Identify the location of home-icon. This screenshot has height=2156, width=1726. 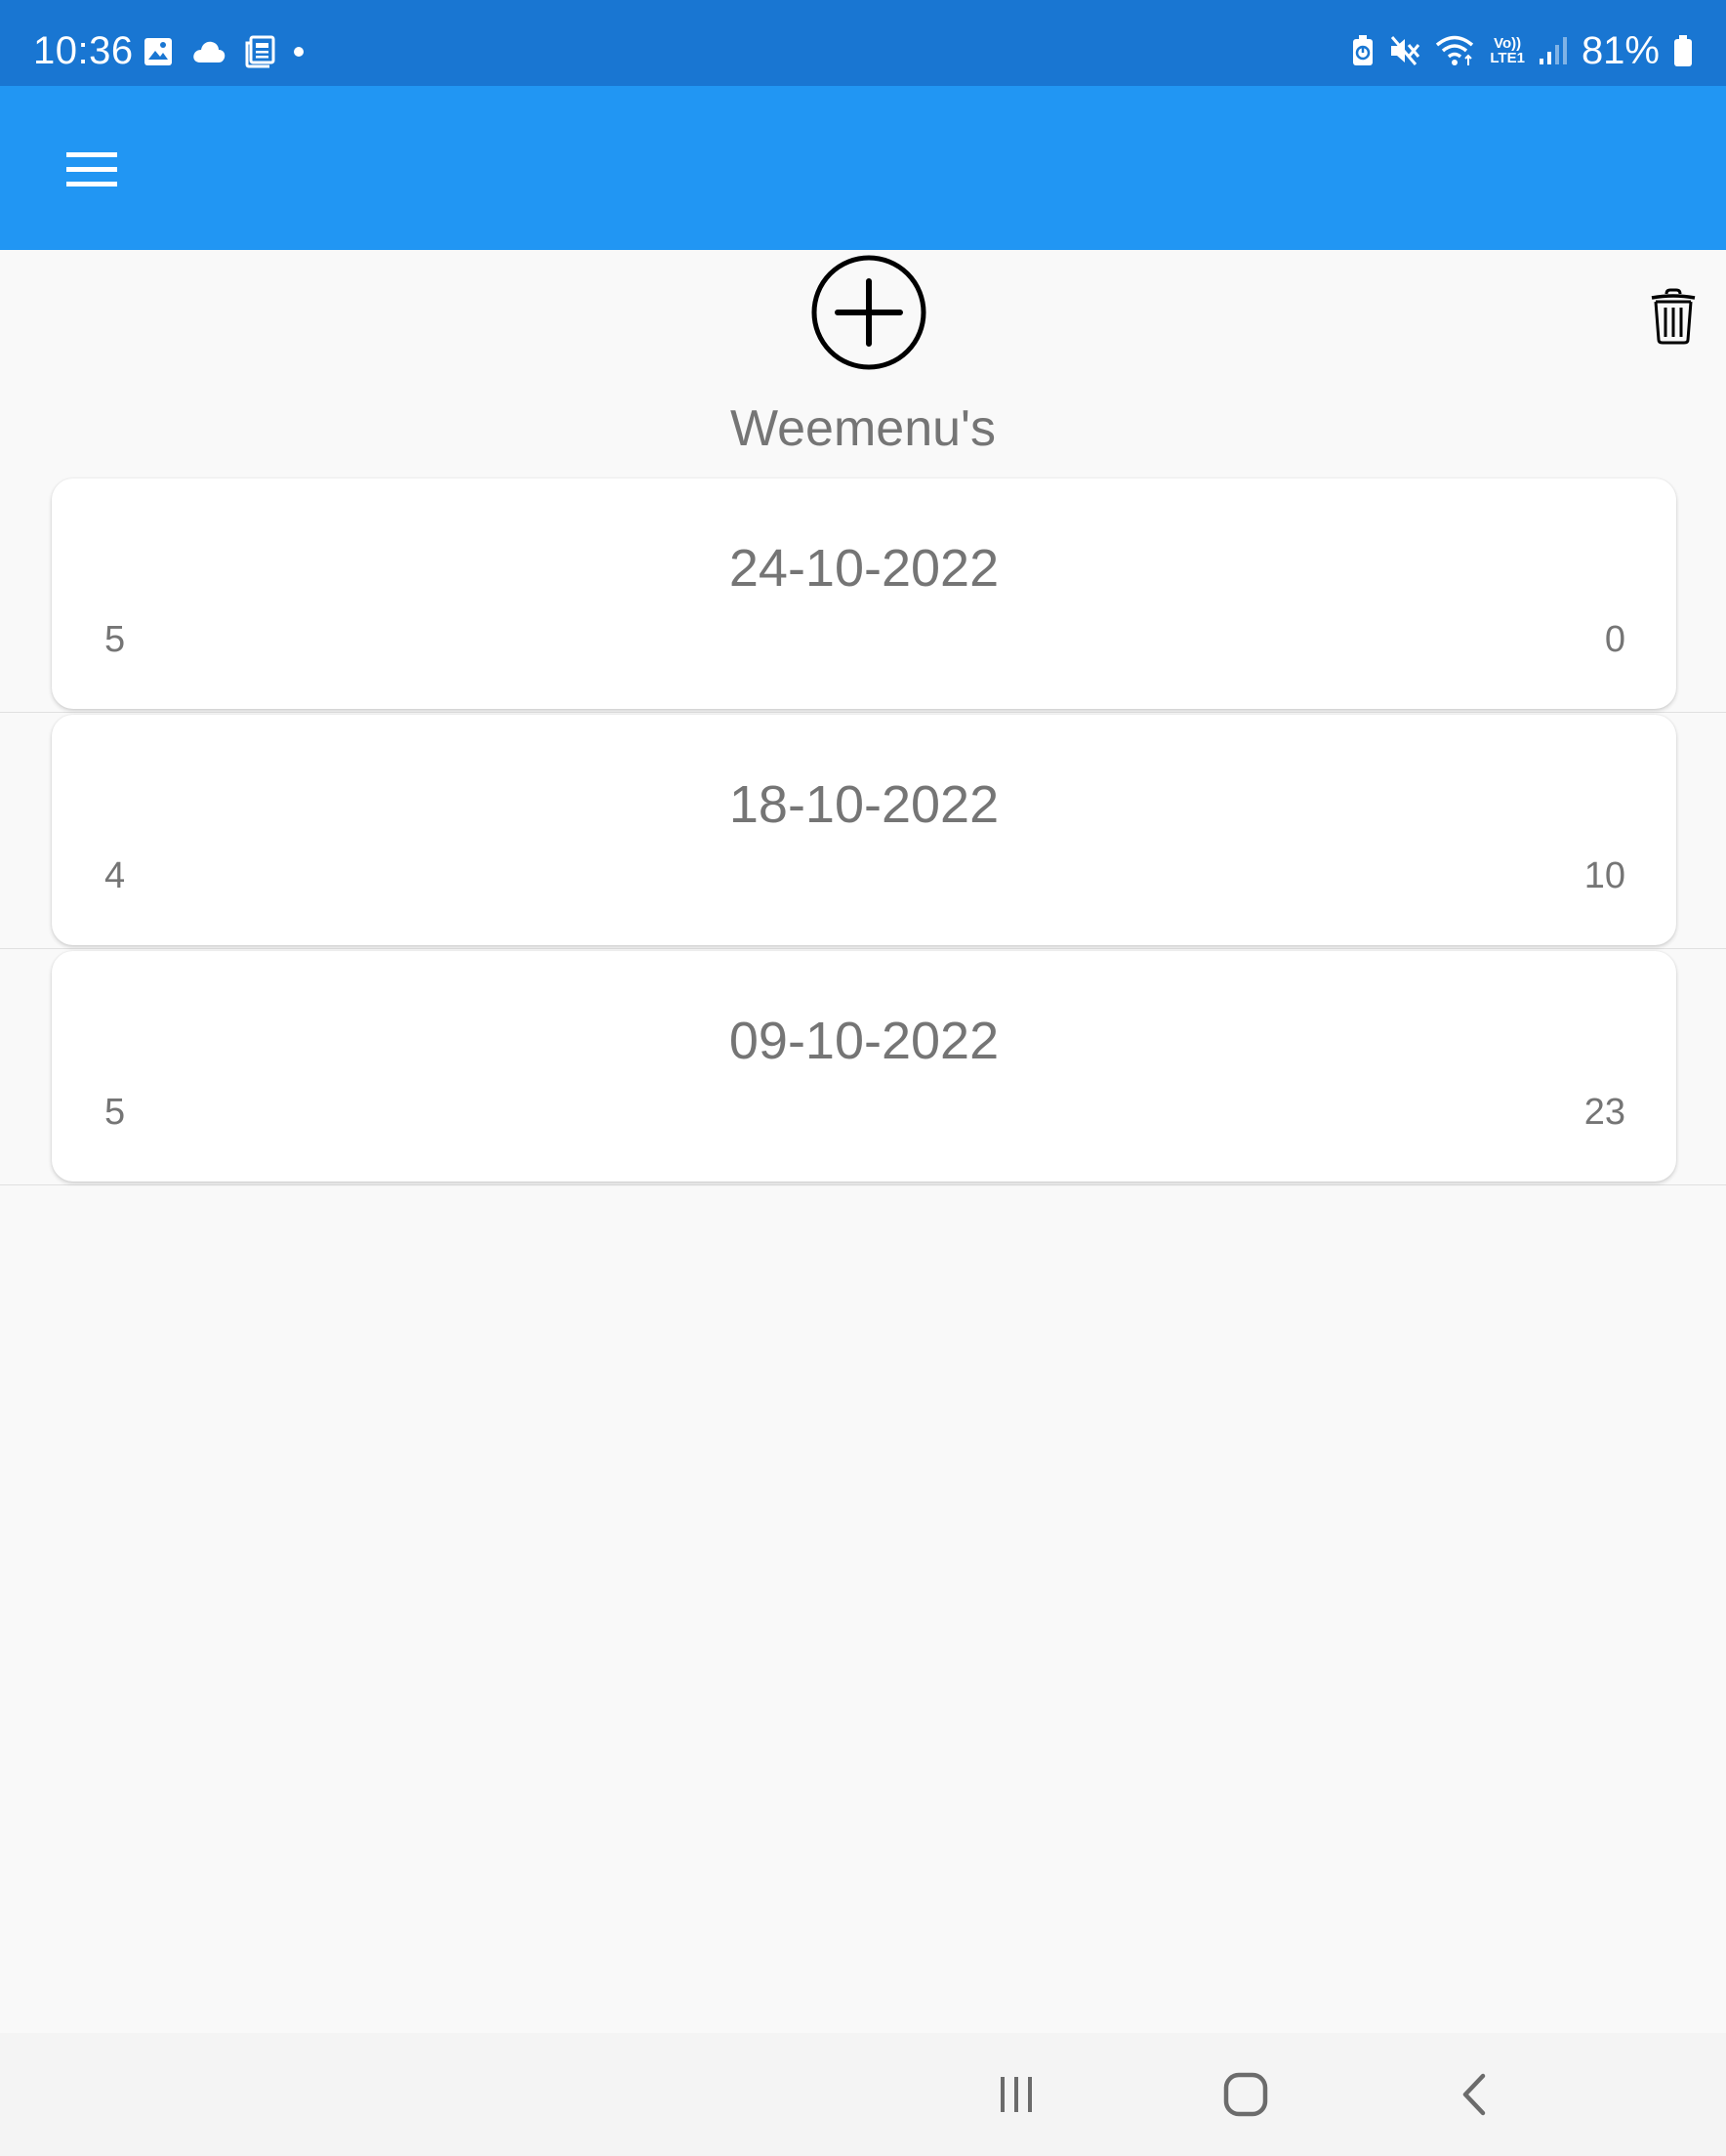
(1245, 2094).